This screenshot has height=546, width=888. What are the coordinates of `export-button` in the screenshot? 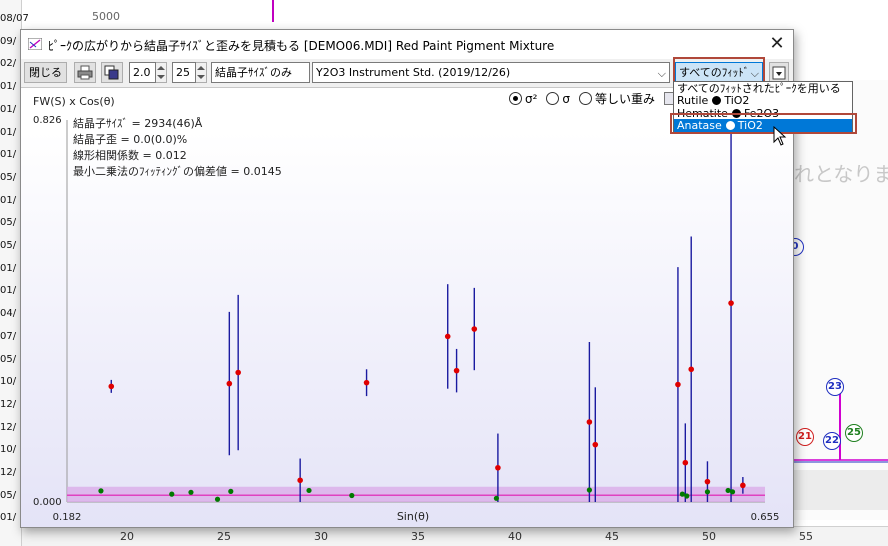 It's located at (779, 72).